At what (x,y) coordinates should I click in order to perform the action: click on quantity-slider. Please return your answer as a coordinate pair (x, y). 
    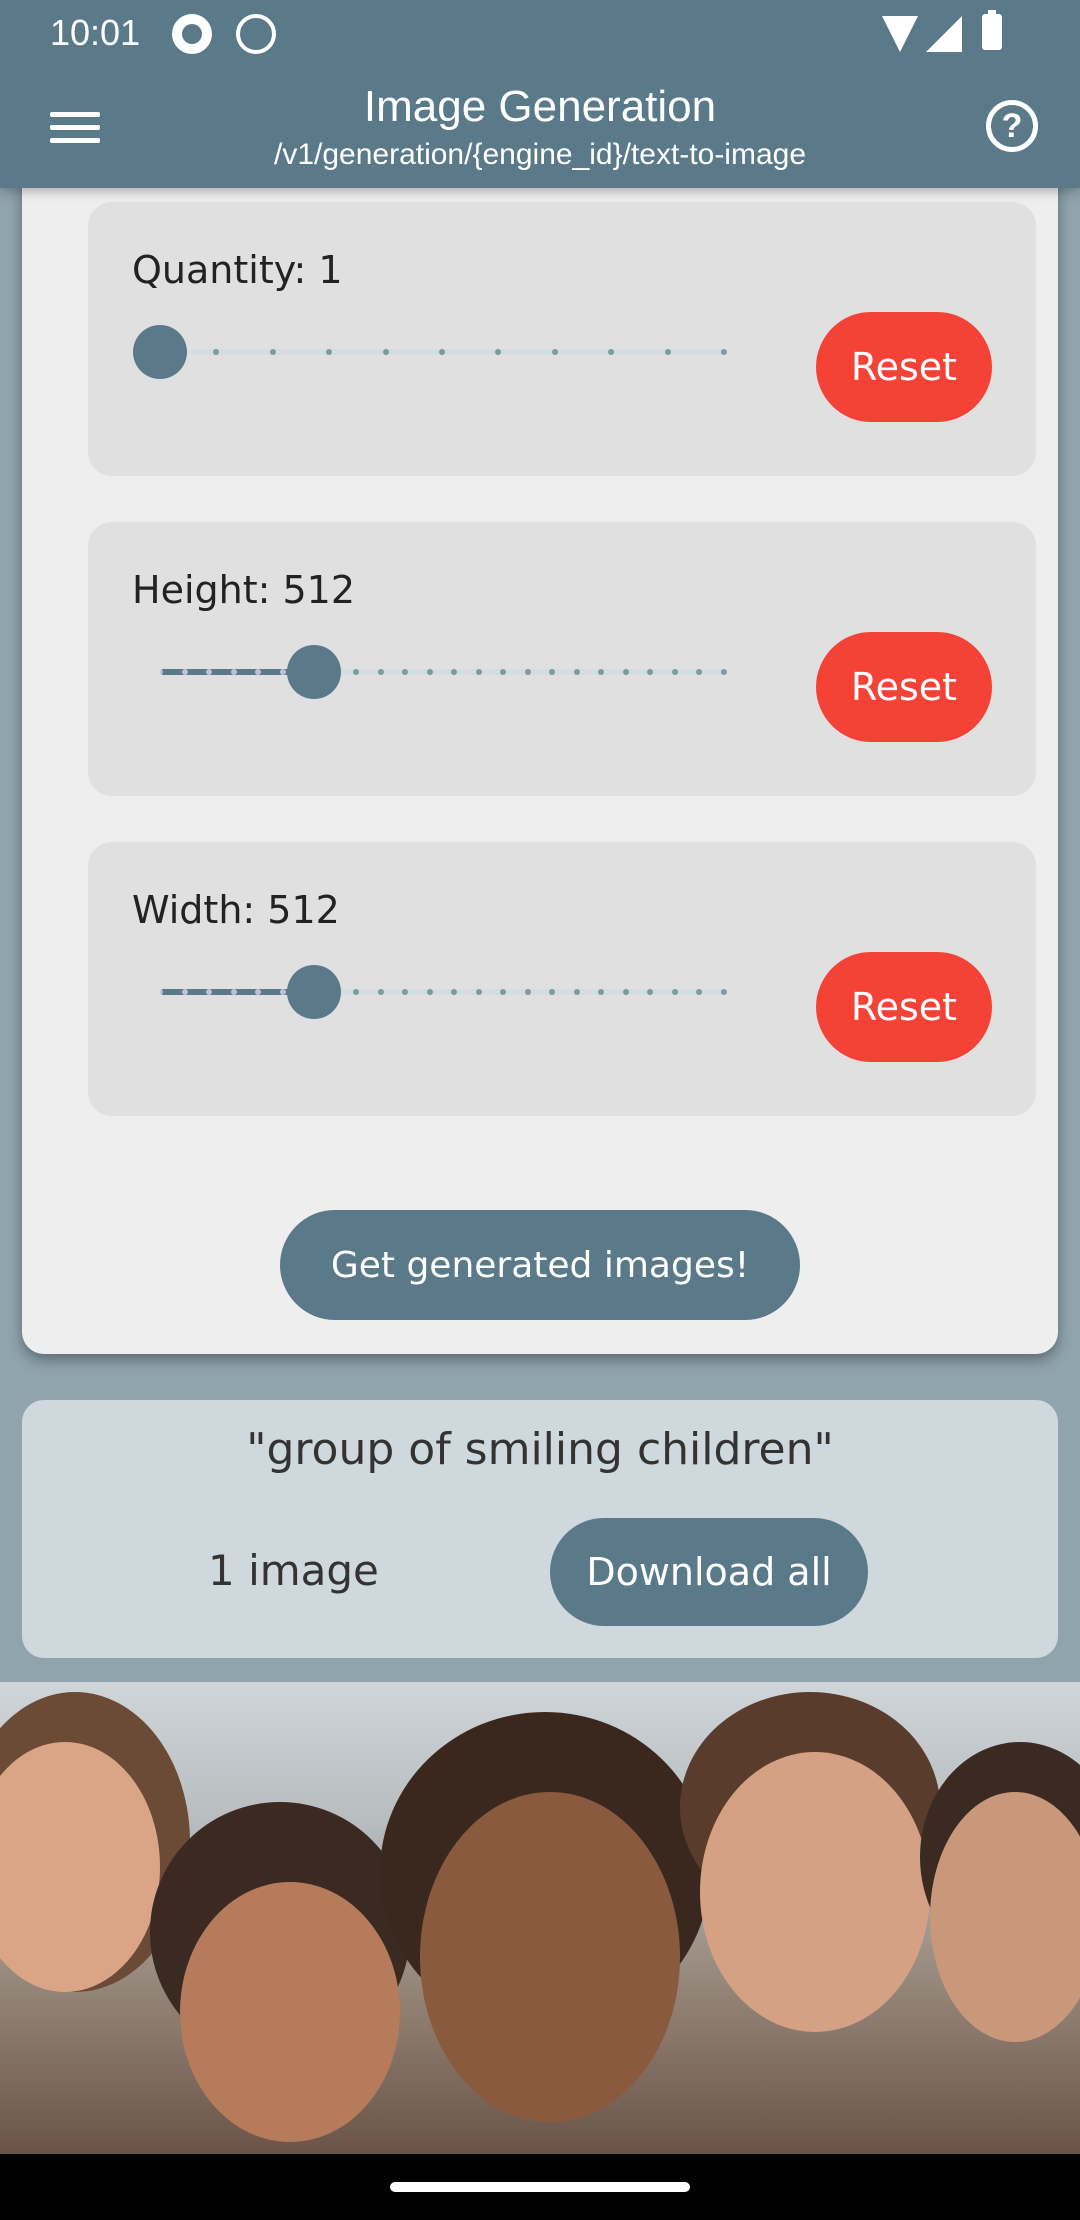
    Looking at the image, I should click on (442, 352).